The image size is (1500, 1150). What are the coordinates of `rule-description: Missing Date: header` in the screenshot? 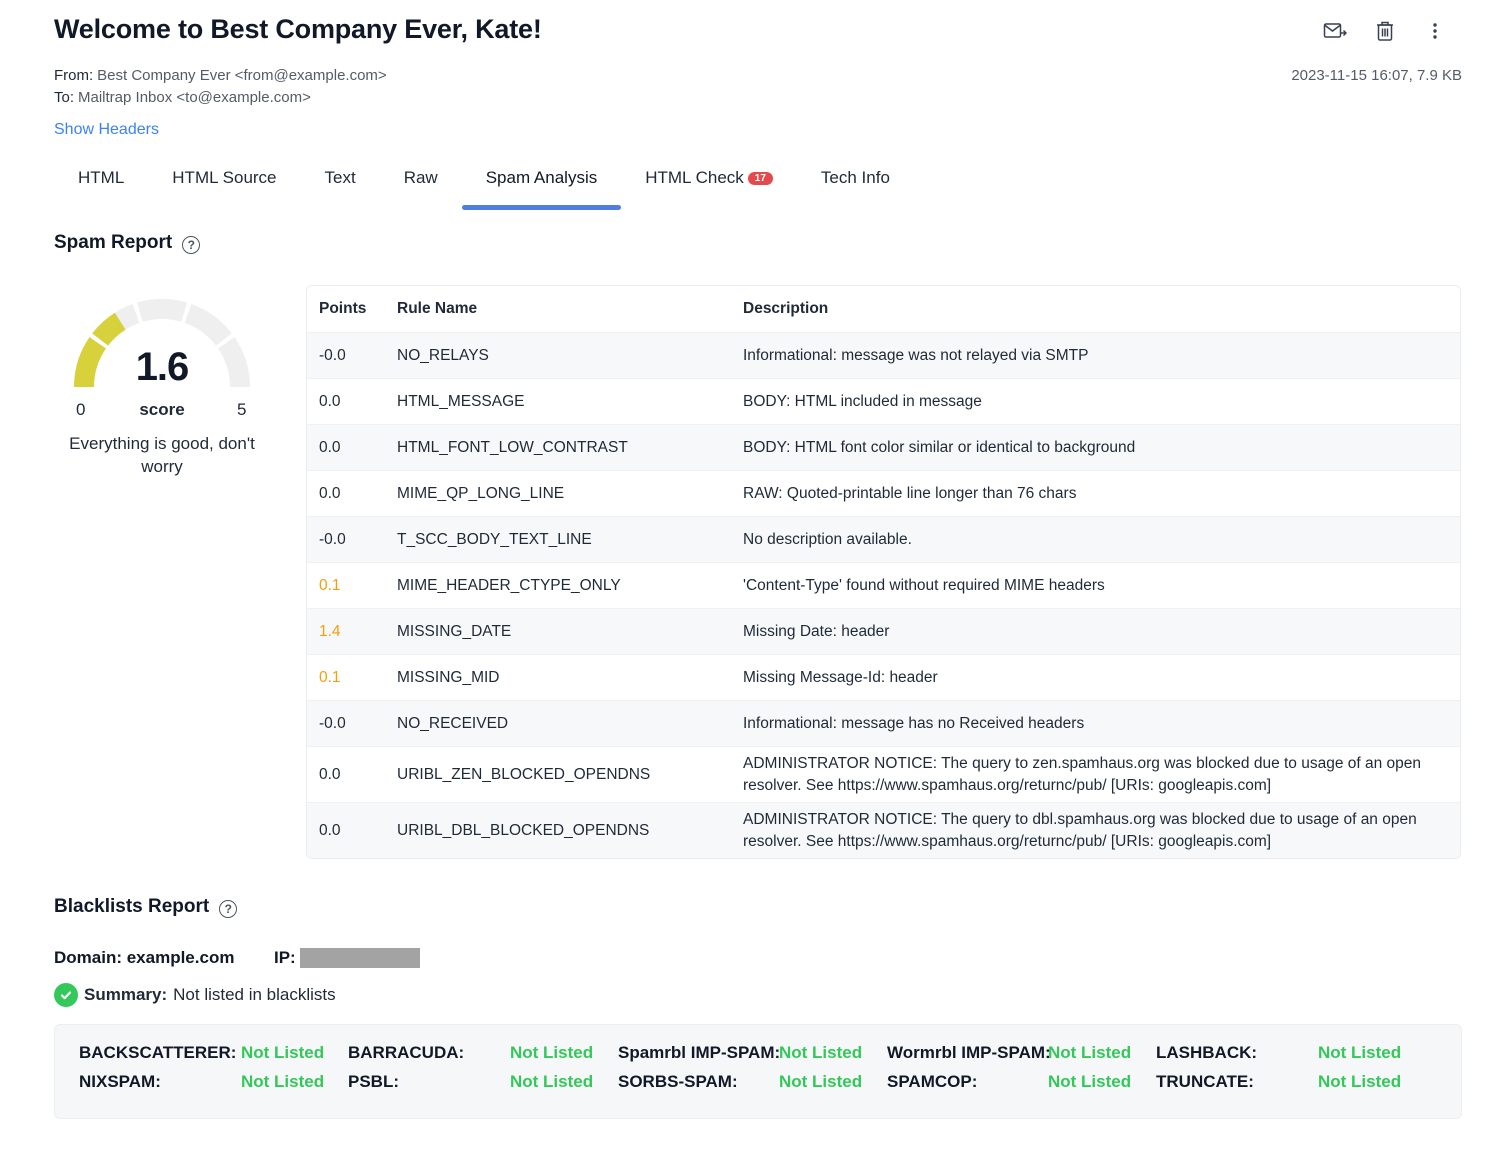 It's located at (816, 631).